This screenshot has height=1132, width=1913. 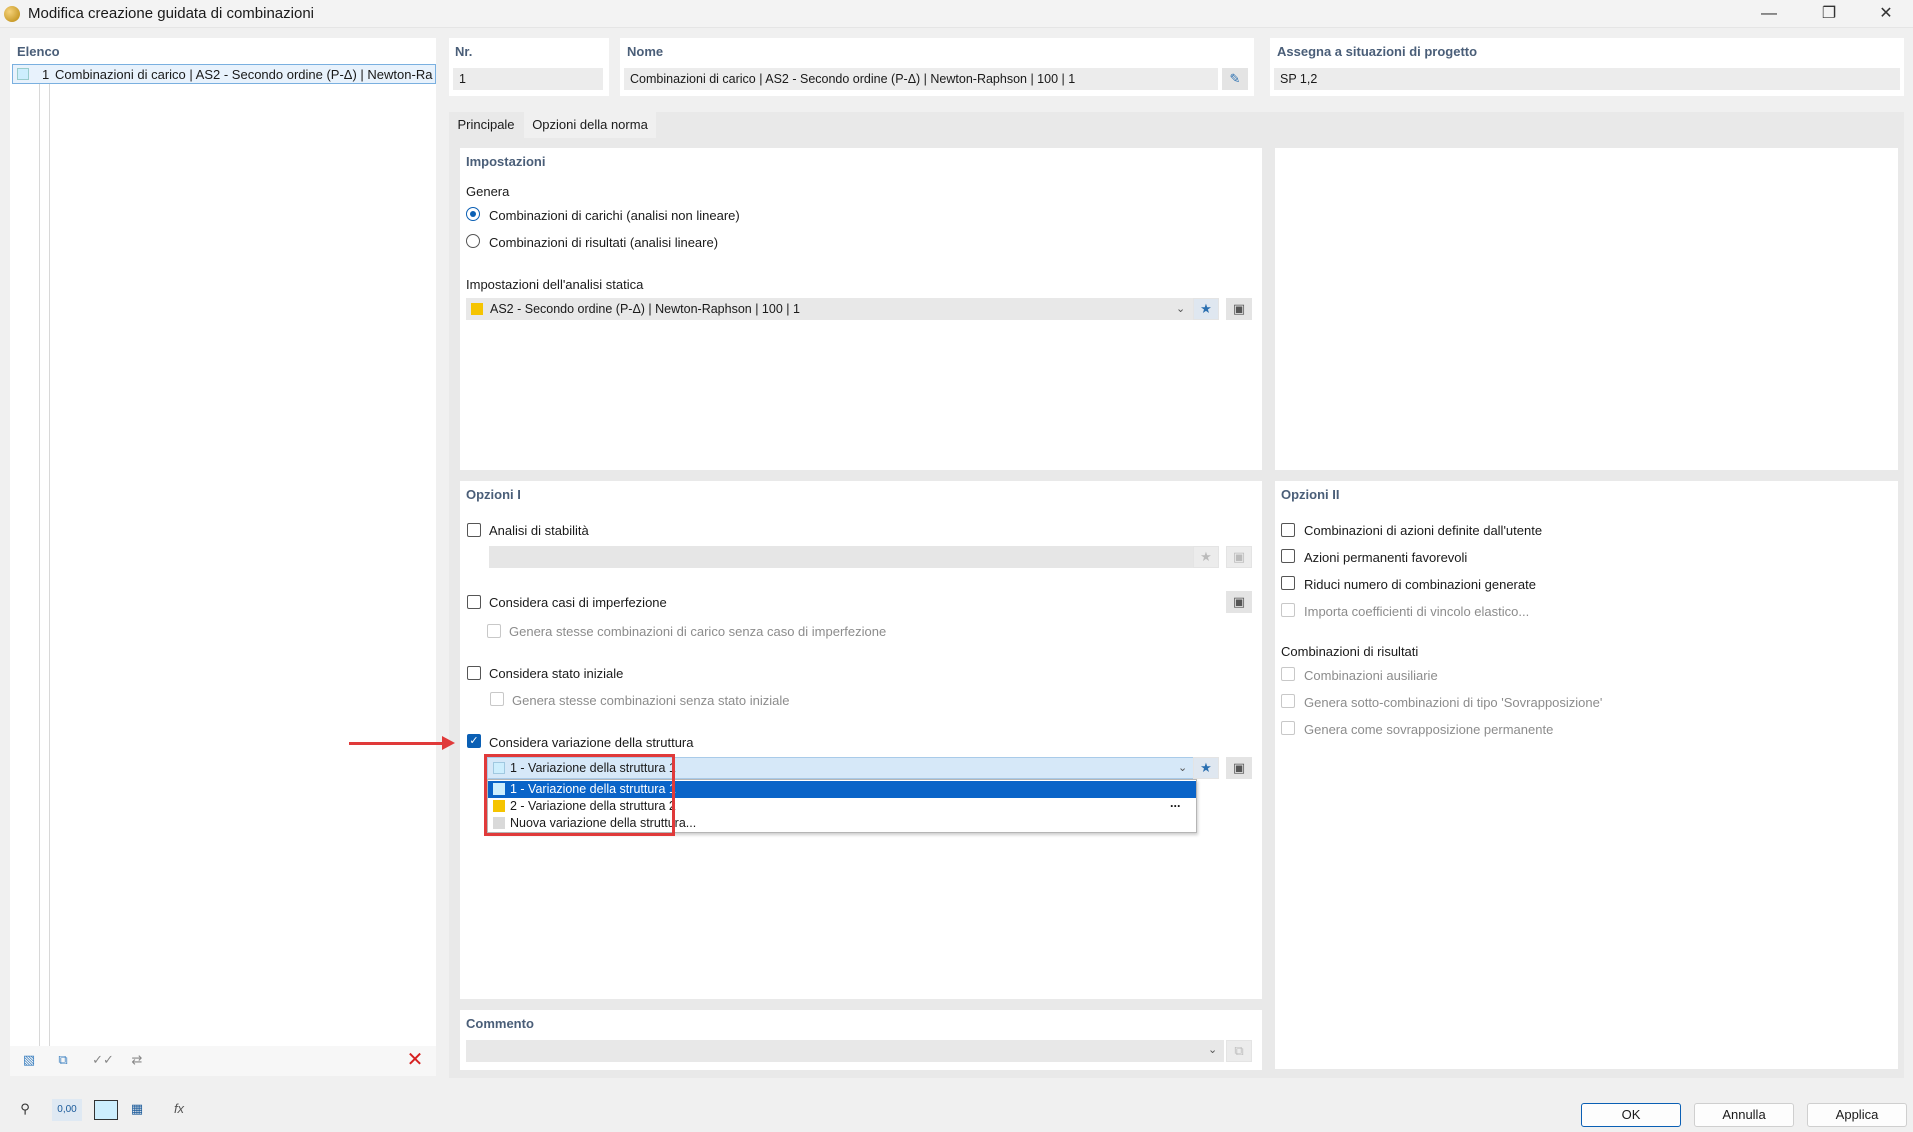 What do you see at coordinates (845, 1051) in the screenshot?
I see `comment-select: ⌄` at bounding box center [845, 1051].